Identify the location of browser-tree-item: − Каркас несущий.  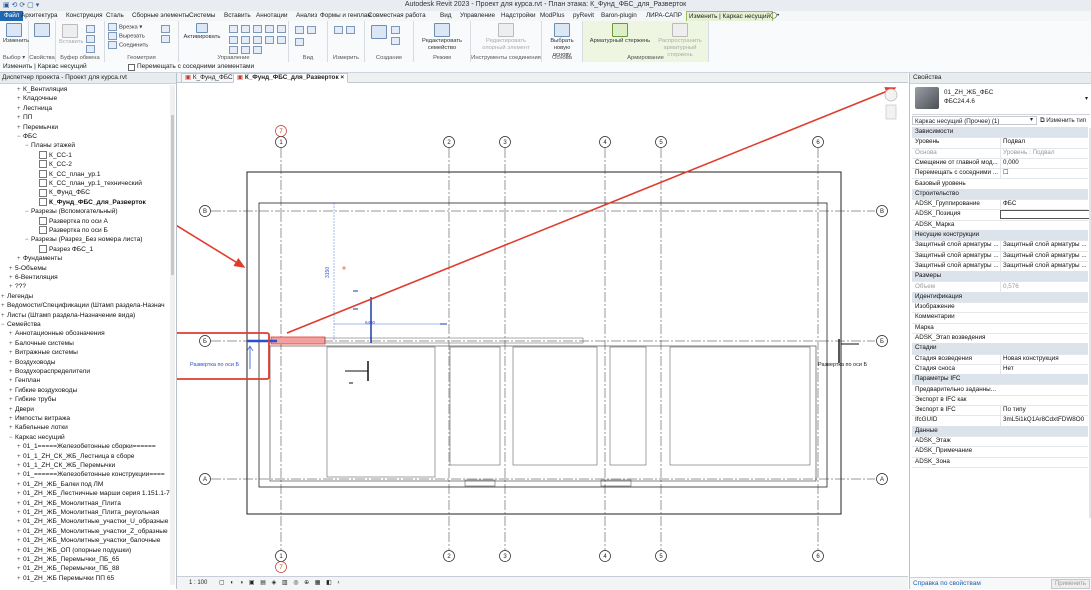
(37, 437).